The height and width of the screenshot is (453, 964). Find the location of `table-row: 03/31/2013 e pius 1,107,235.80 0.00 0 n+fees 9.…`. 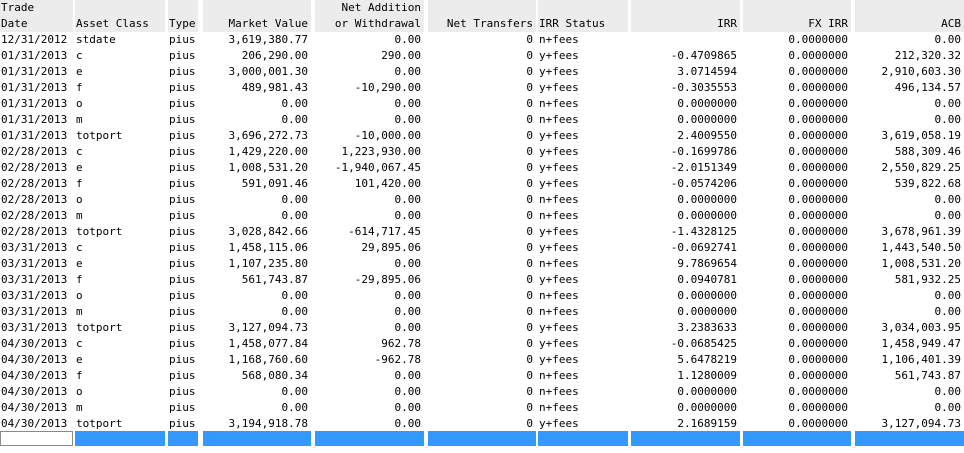

table-row: 03/31/2013 e pius 1,107,235.80 0.00 0 n+fees 9.… is located at coordinates (482, 264).